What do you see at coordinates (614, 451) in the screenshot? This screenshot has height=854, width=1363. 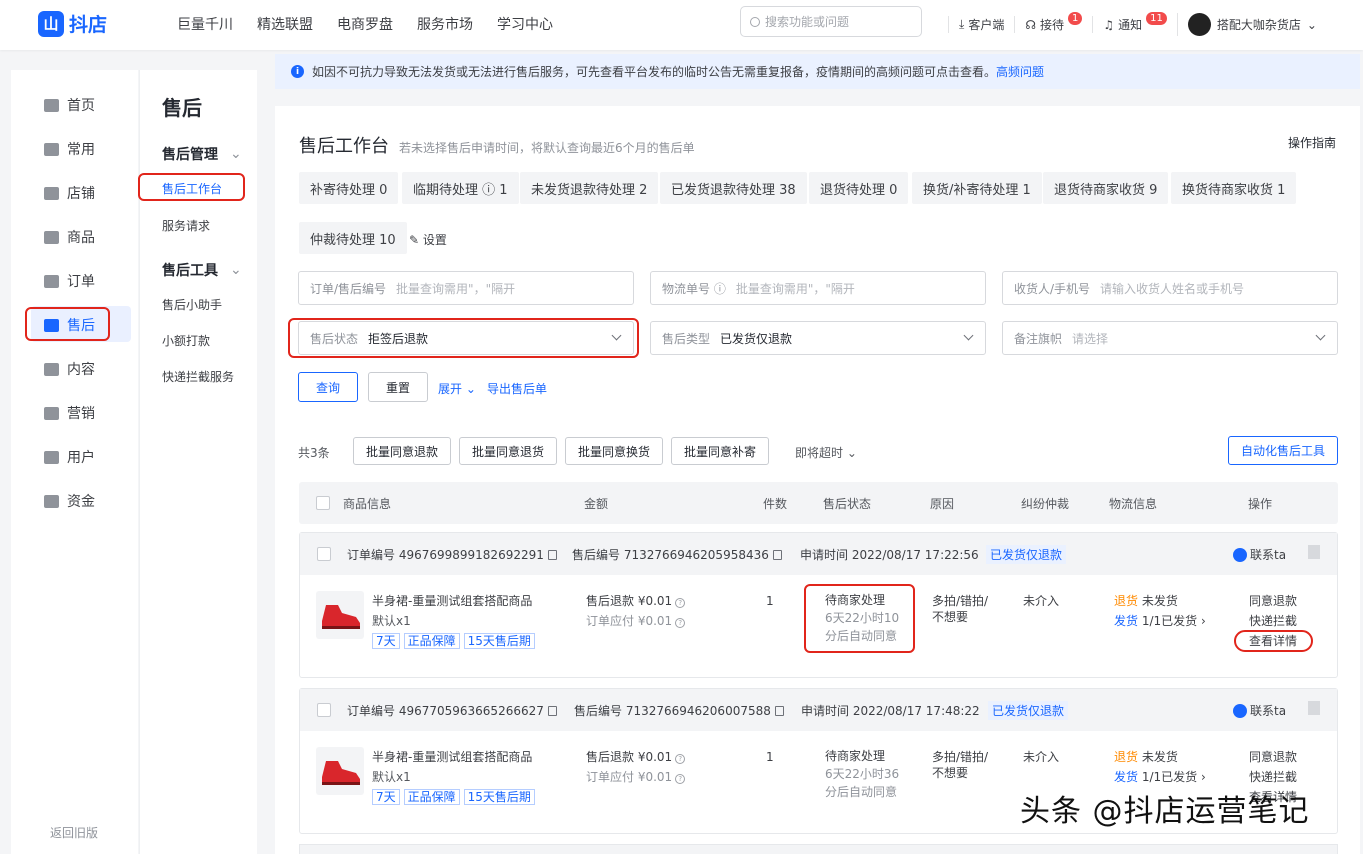 I see `batch-agree-exchange-button: 批量同意换货` at bounding box center [614, 451].